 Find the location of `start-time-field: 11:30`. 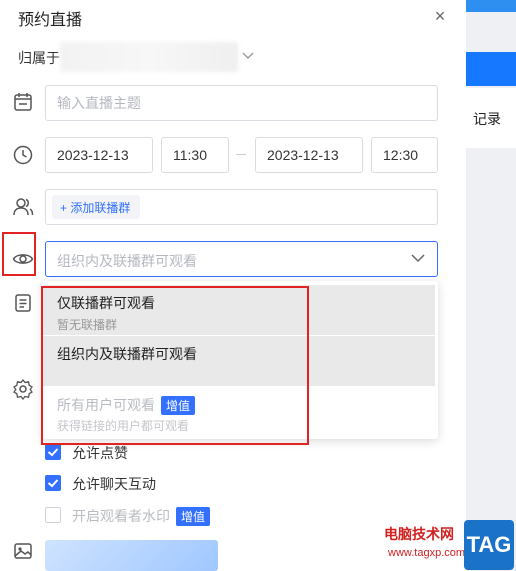

start-time-field: 11:30 is located at coordinates (195, 155).